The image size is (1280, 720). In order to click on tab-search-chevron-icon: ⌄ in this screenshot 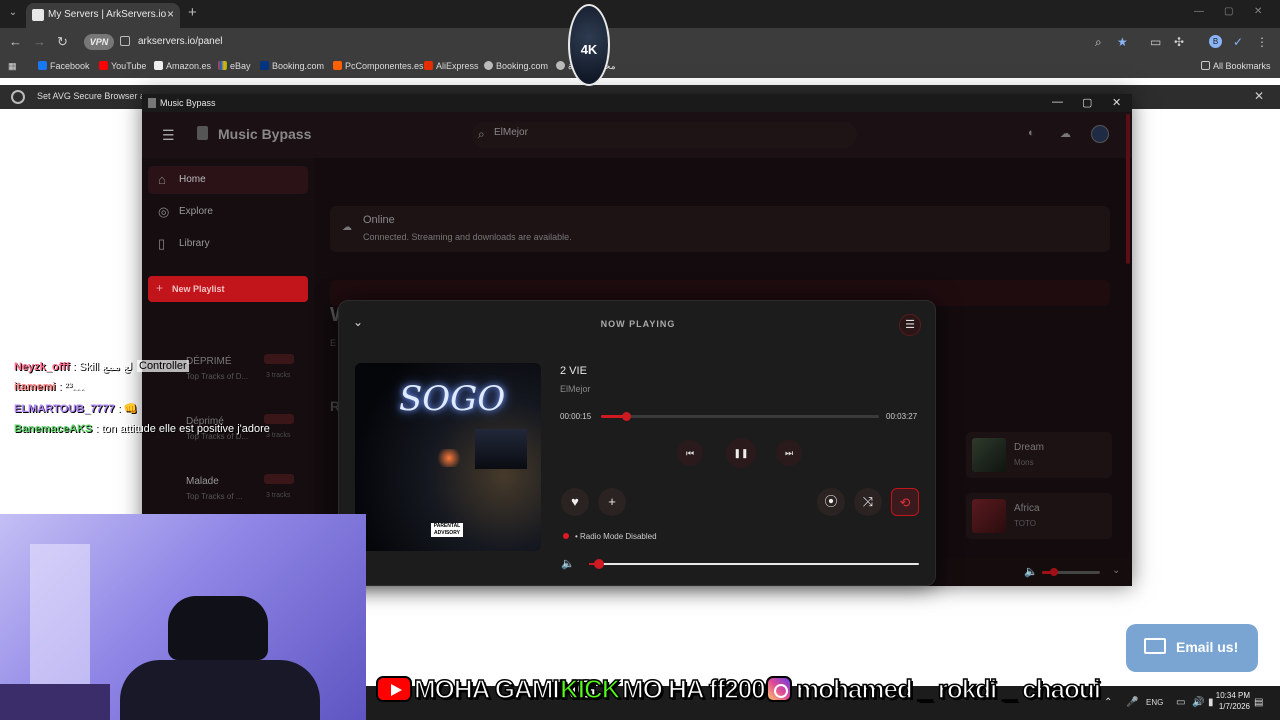, I will do `click(13, 14)`.